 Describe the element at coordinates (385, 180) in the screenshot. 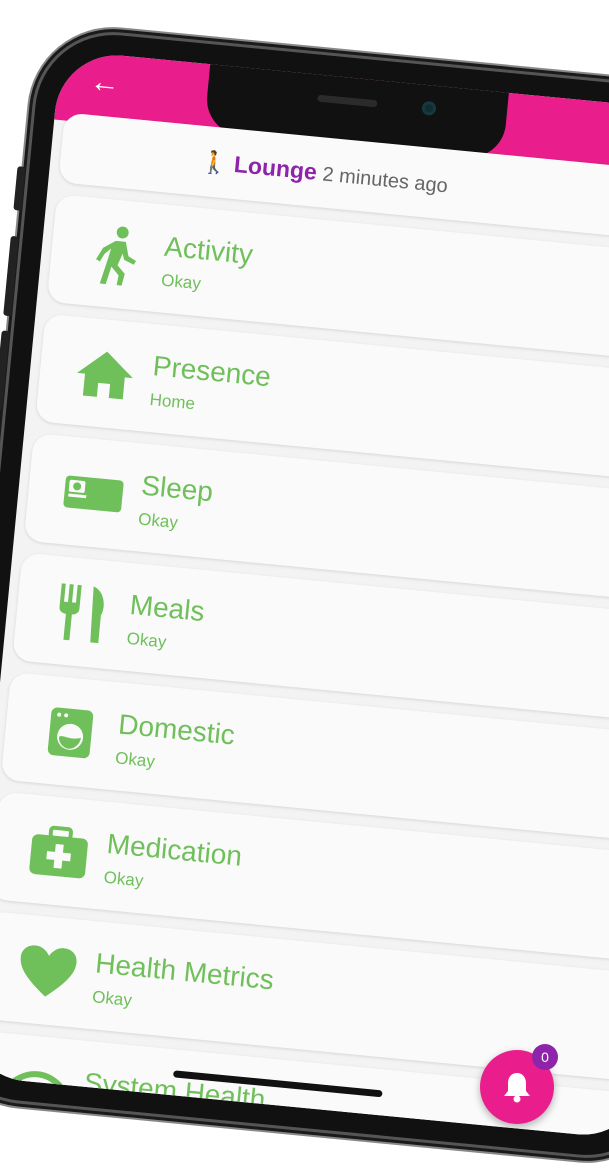

I see `time-ago: 2 minutes ago` at that location.